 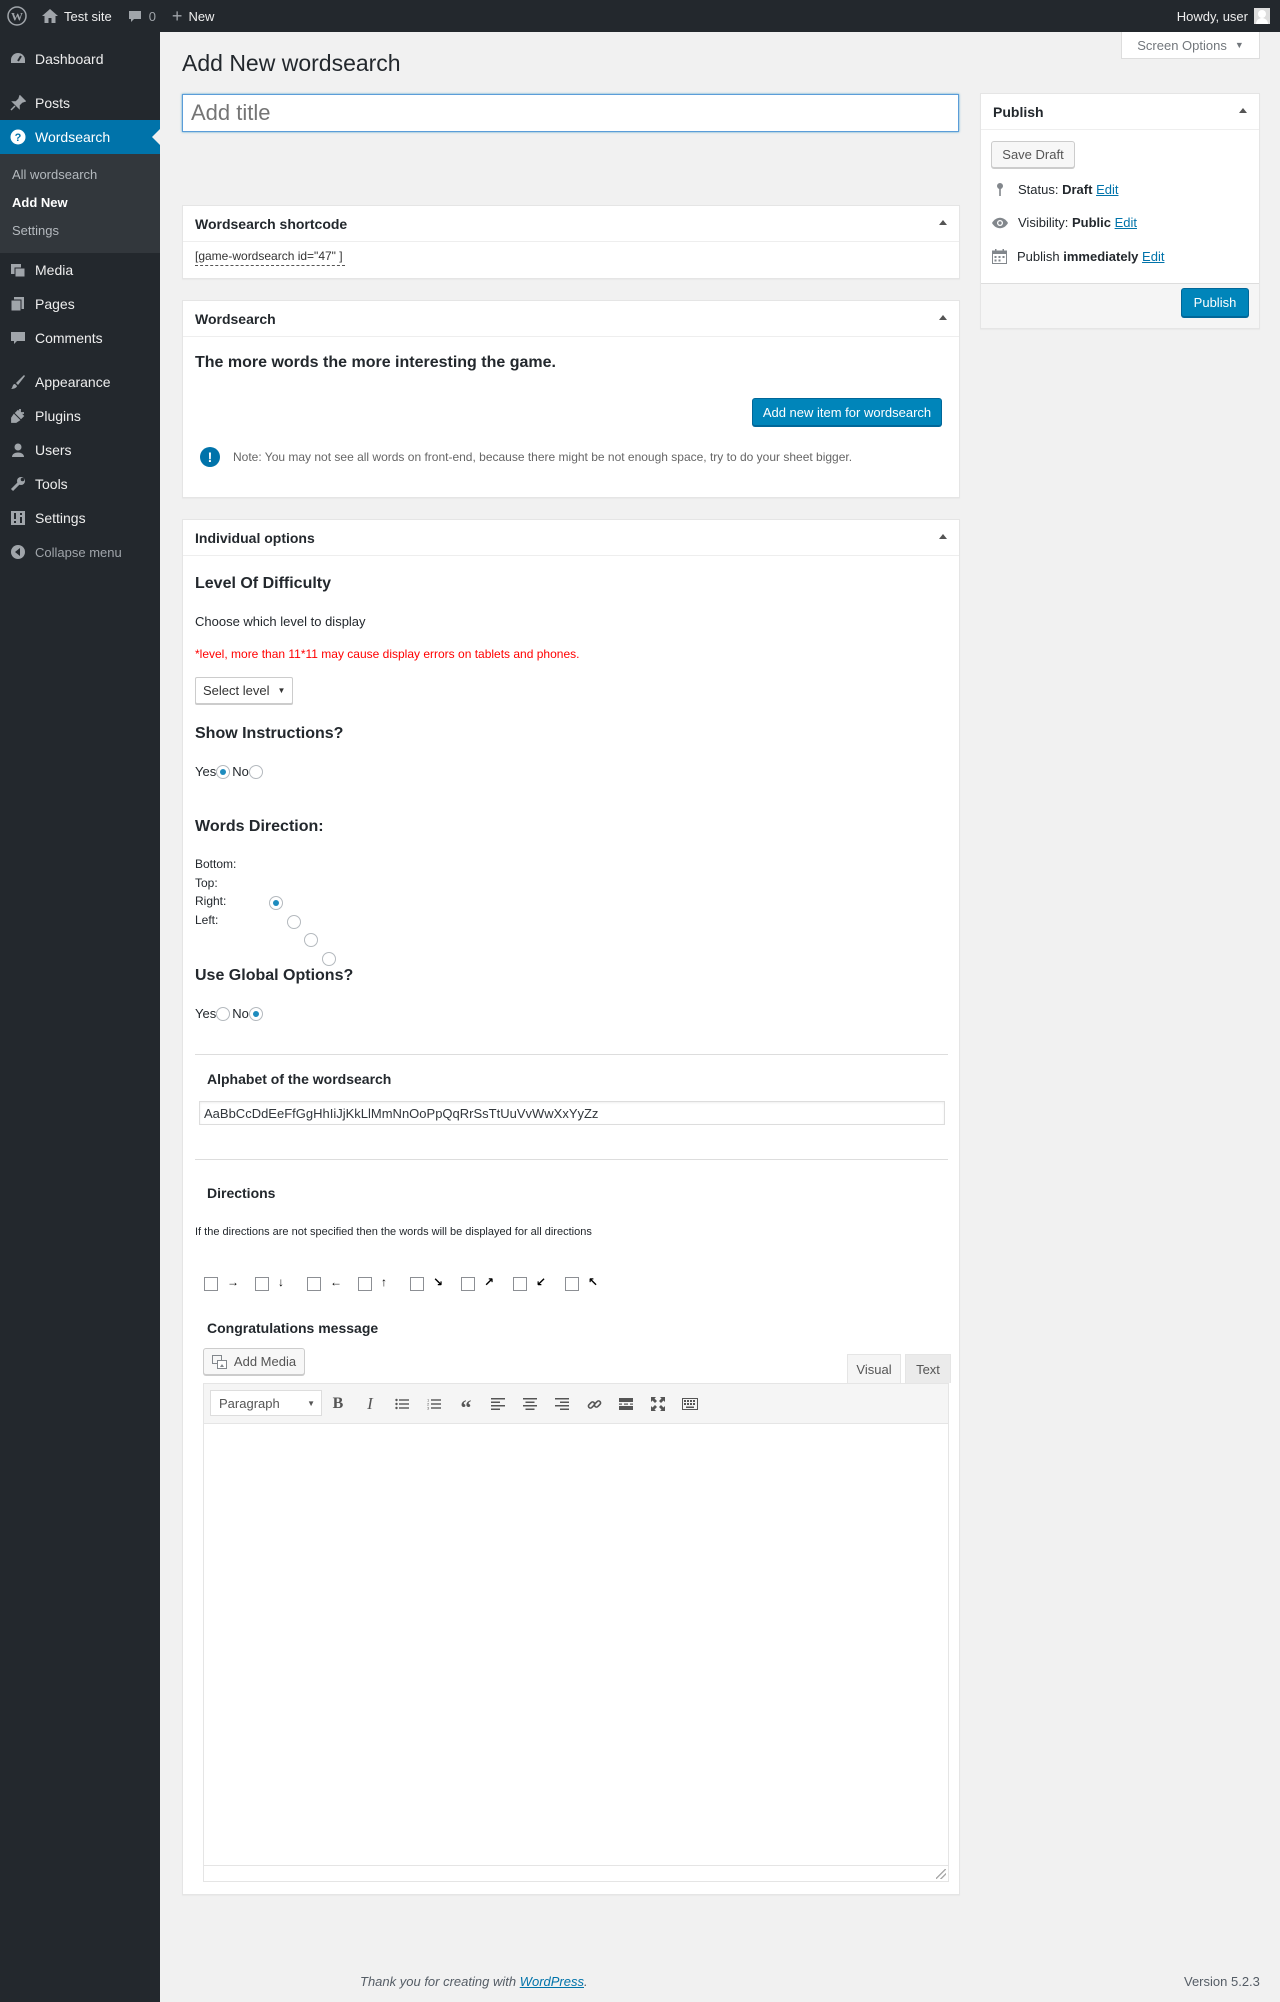 What do you see at coordinates (142, 16) in the screenshot?
I see `comments-link: 0` at bounding box center [142, 16].